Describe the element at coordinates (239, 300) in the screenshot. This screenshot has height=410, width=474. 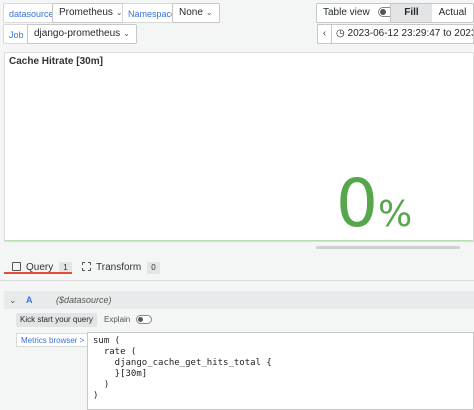
I see `query-row-header: ⌄ A ($datasource)` at that location.